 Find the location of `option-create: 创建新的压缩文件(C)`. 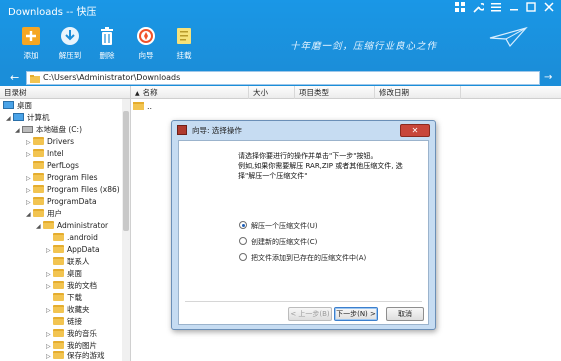

option-create: 创建新的压缩文件(C) is located at coordinates (278, 242).